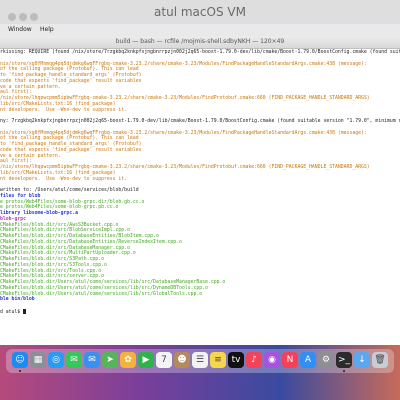 The image size is (400, 400). What do you see at coordinates (20, 29) in the screenshot?
I see `menu-window: Window` at bounding box center [20, 29].